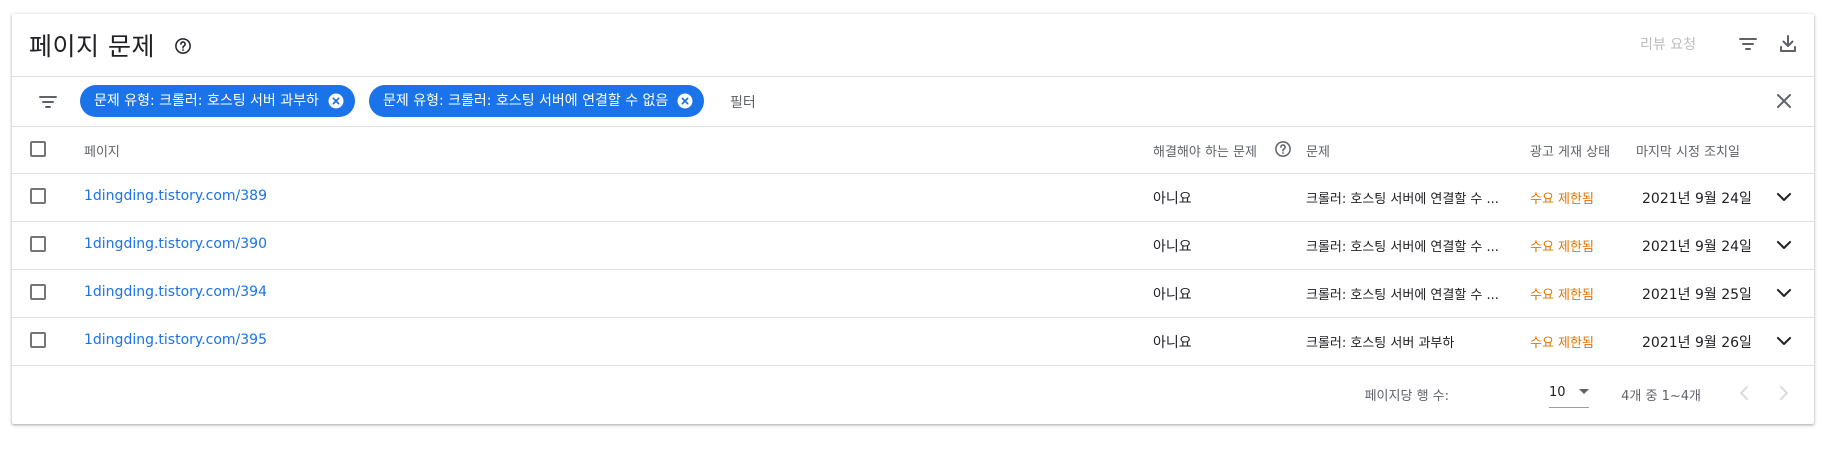 The image size is (1826, 451). I want to click on column-header-ad-status: 광고 게재 상태, so click(1570, 150).